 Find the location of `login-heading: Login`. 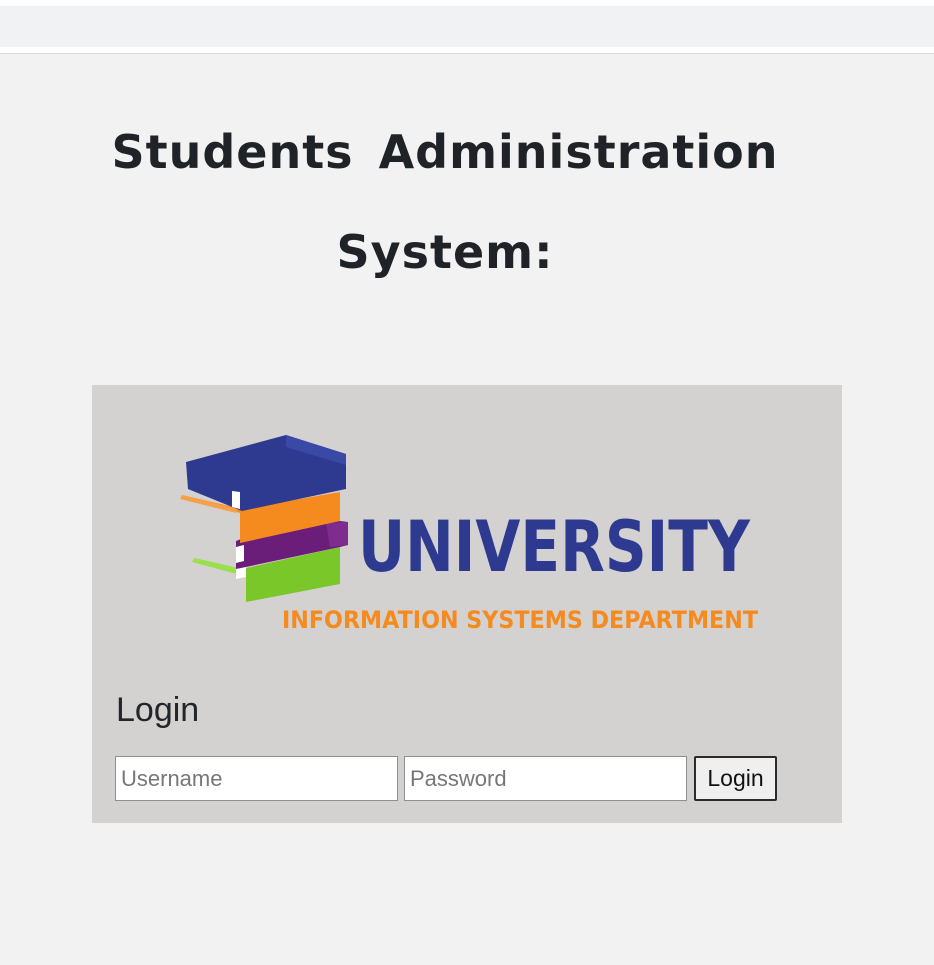

login-heading: Login is located at coordinates (158, 710).